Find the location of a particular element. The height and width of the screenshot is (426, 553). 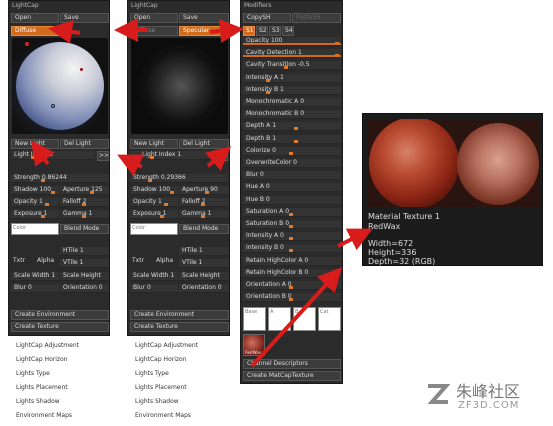

modifier-slider: Colorize 0 is located at coordinates (292, 151).